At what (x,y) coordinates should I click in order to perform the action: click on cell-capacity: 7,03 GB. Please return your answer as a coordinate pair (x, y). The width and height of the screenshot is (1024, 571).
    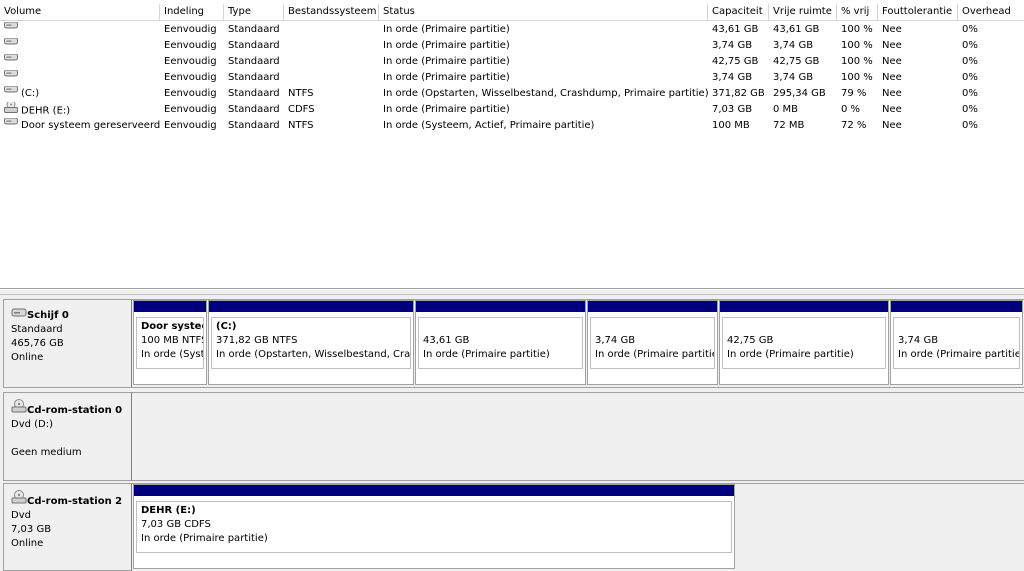
    Looking at the image, I should click on (738, 110).